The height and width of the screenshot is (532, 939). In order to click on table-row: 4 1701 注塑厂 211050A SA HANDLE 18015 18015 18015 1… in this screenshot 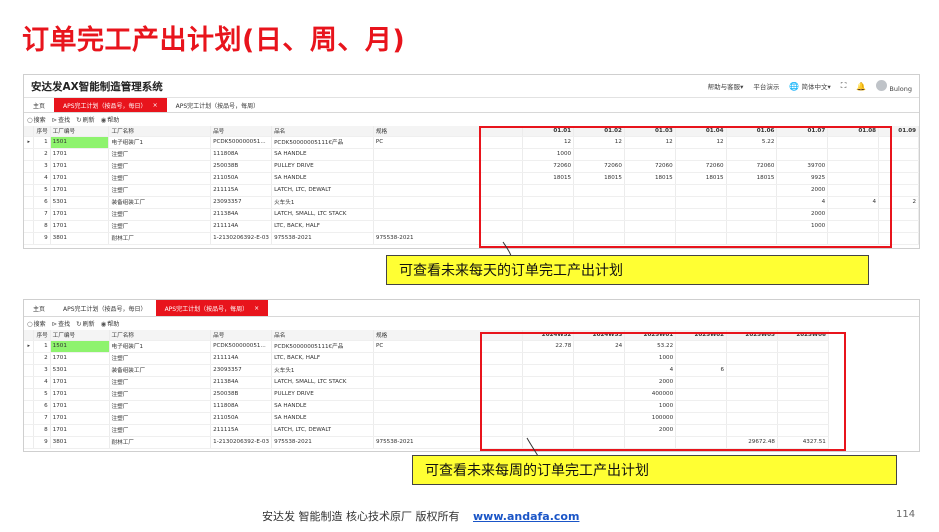, I will do `click(471, 178)`.